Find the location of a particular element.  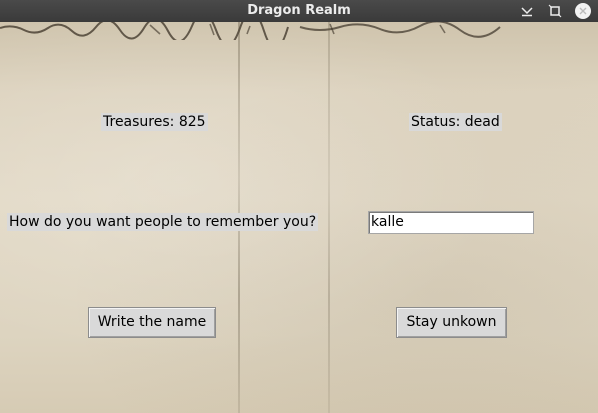

maximize-button is located at coordinates (555, 11).